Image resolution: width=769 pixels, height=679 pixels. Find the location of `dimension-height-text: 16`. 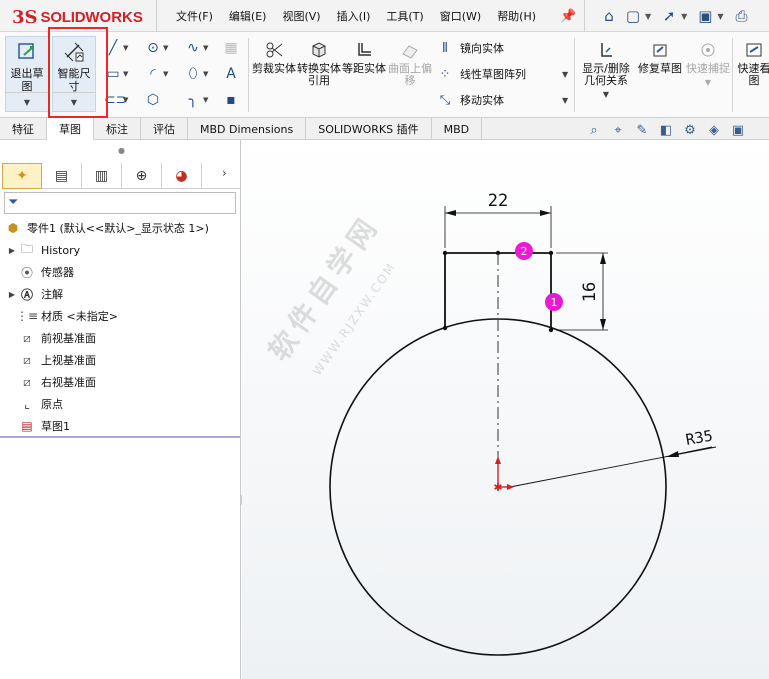

dimension-height-text: 16 is located at coordinates (590, 292).